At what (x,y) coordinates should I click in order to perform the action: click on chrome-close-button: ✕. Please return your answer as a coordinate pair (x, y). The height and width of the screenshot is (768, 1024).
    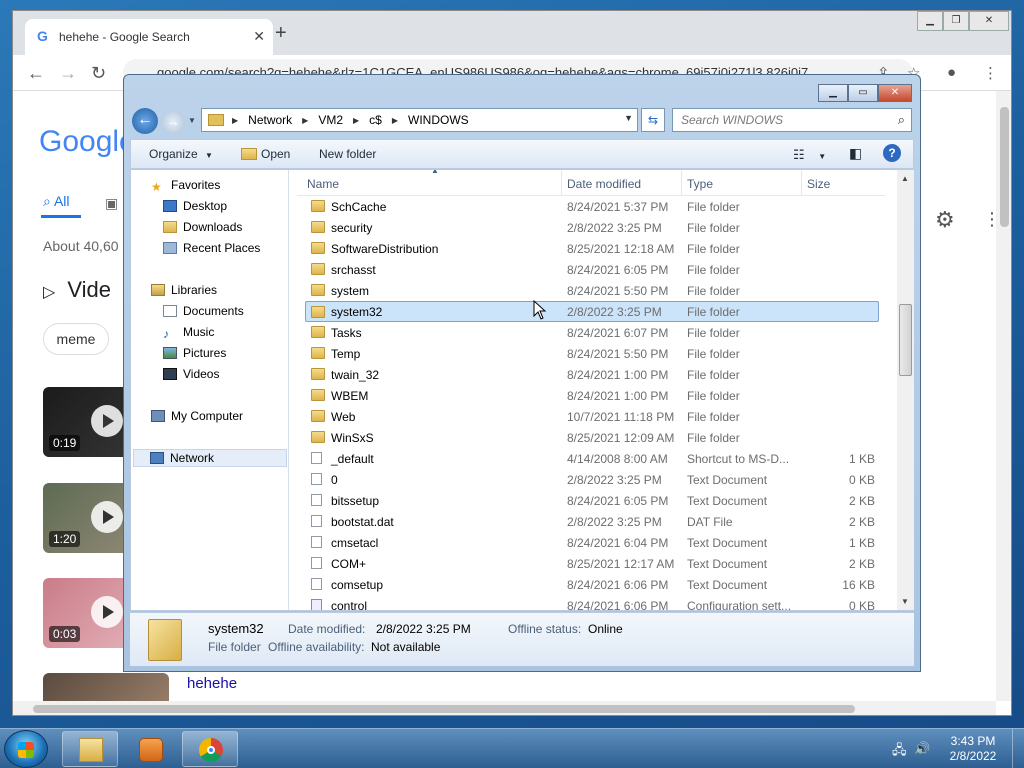
    Looking at the image, I should click on (989, 21).